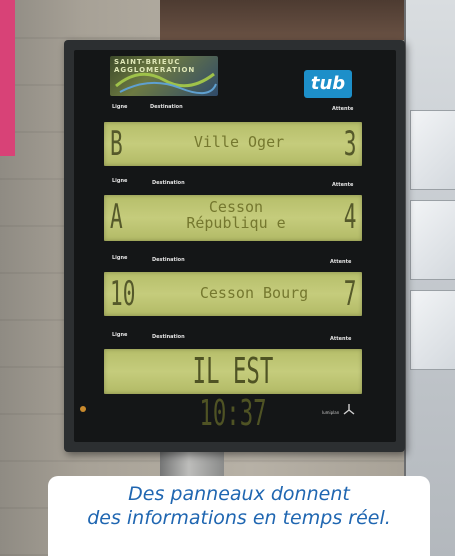 The image size is (455, 556). I want to click on caption-line-1: Des panneaux donnent, so click(239, 494).